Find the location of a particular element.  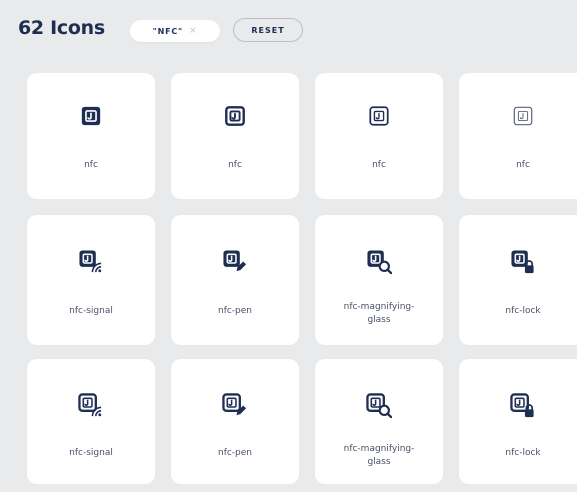

close-icon: × is located at coordinates (193, 31).